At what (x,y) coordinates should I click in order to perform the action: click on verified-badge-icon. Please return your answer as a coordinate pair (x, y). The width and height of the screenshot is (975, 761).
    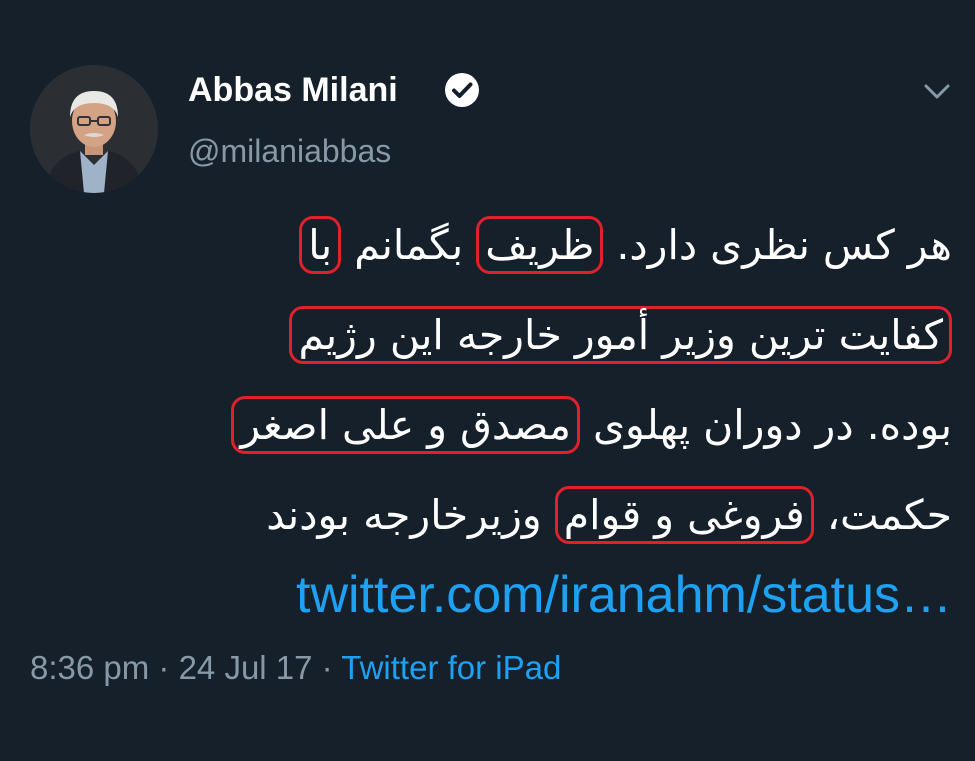
    Looking at the image, I should click on (462, 90).